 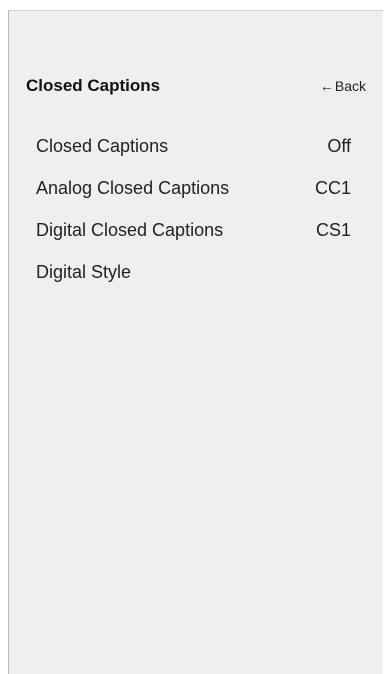 What do you see at coordinates (339, 146) in the screenshot?
I see `menu-item-value: Off` at bounding box center [339, 146].